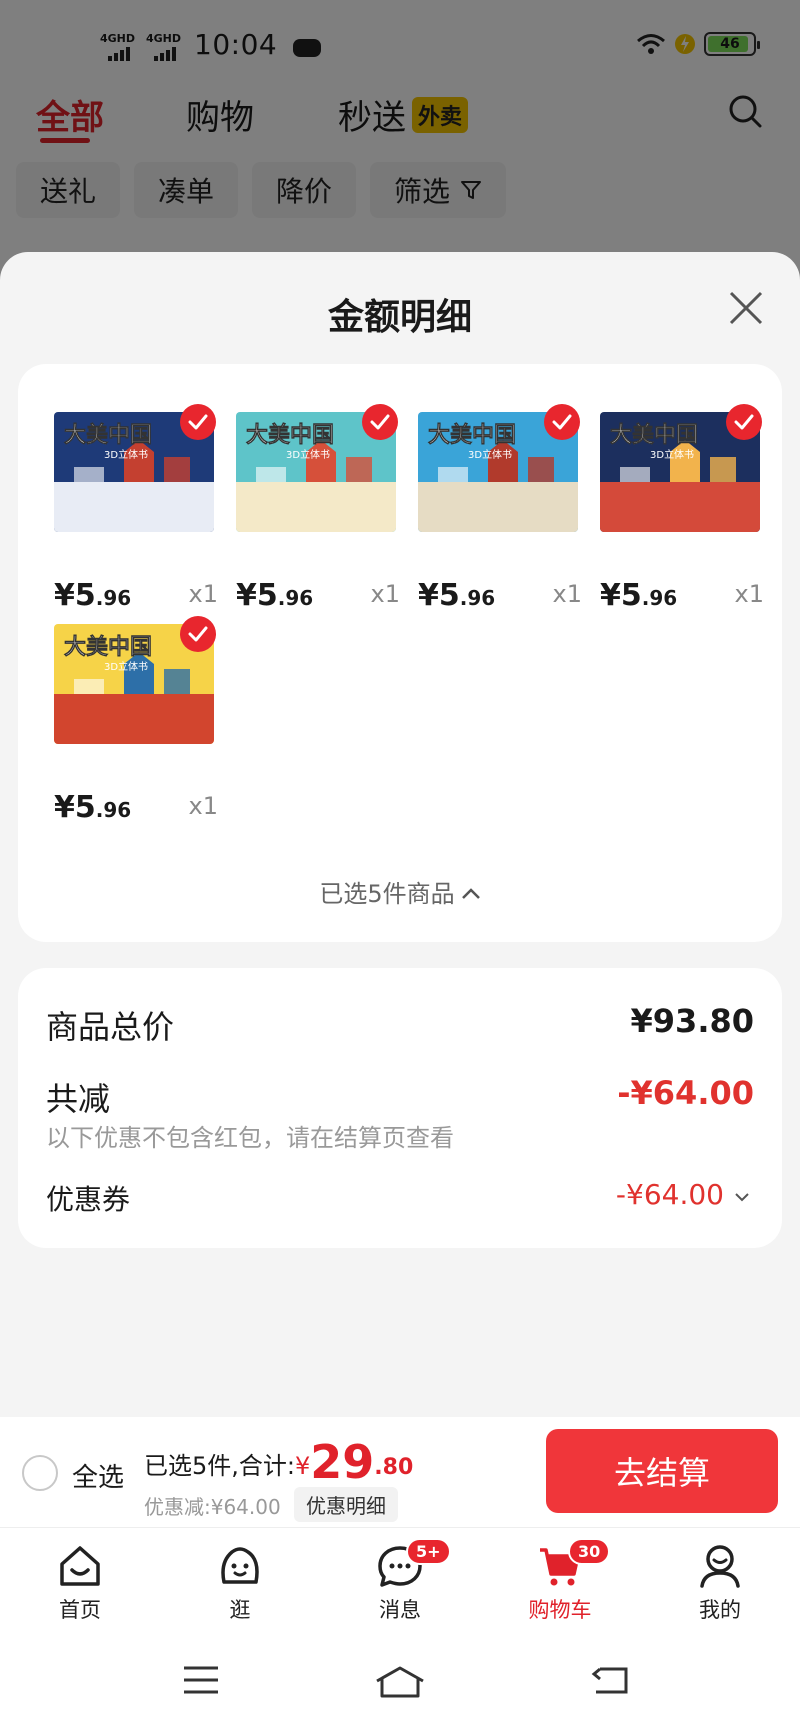 The image size is (800, 1733). I want to click on reduction-value: -¥64.00, so click(685, 1093).